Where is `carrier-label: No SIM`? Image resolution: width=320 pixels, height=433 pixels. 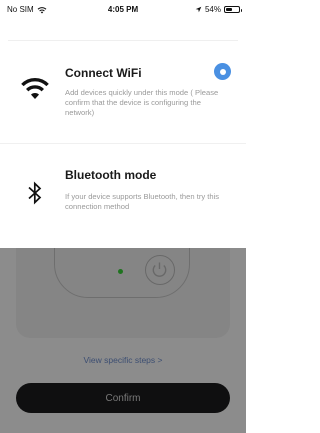
carrier-label: No SIM is located at coordinates (20, 9).